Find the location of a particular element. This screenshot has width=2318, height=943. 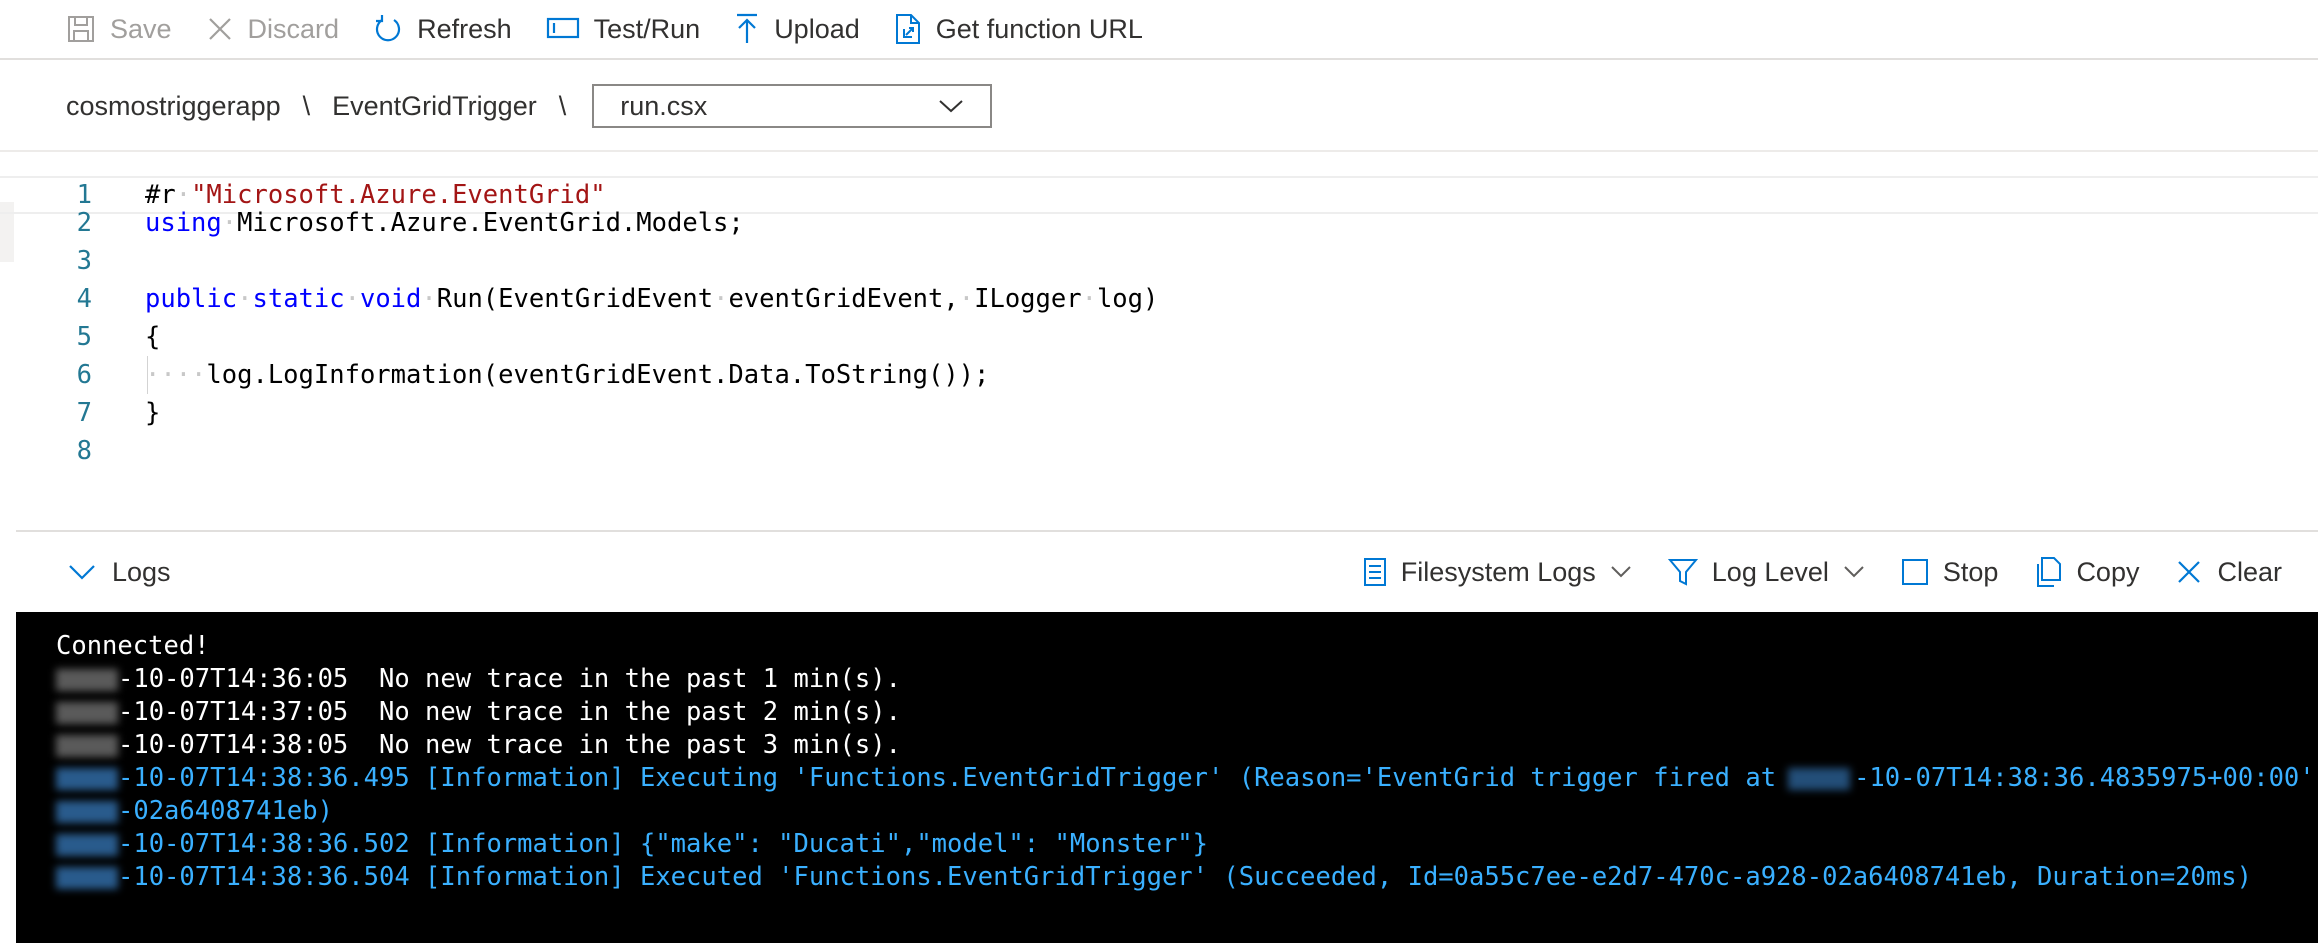

test-run-label: Test/Run is located at coordinates (647, 28).